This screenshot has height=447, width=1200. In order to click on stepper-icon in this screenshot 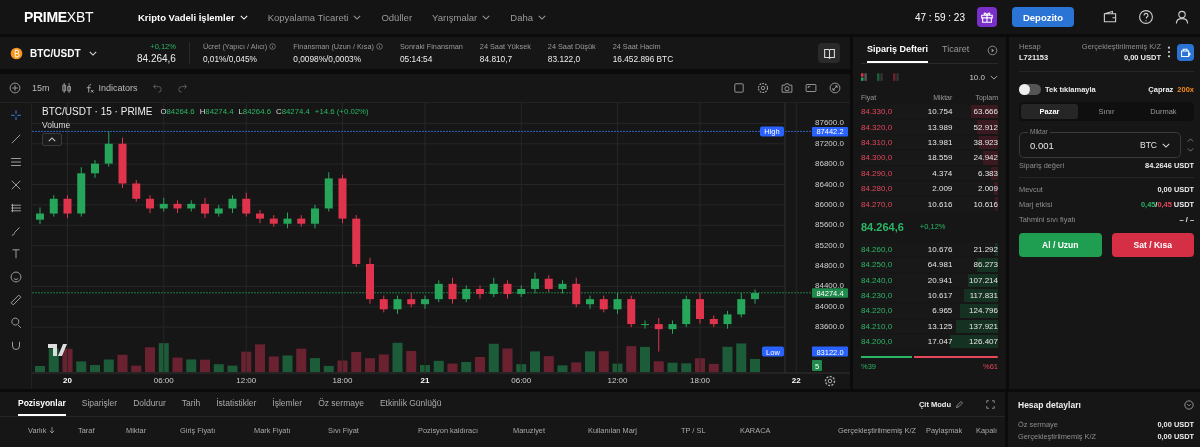, I will do `click(1190, 145)`.